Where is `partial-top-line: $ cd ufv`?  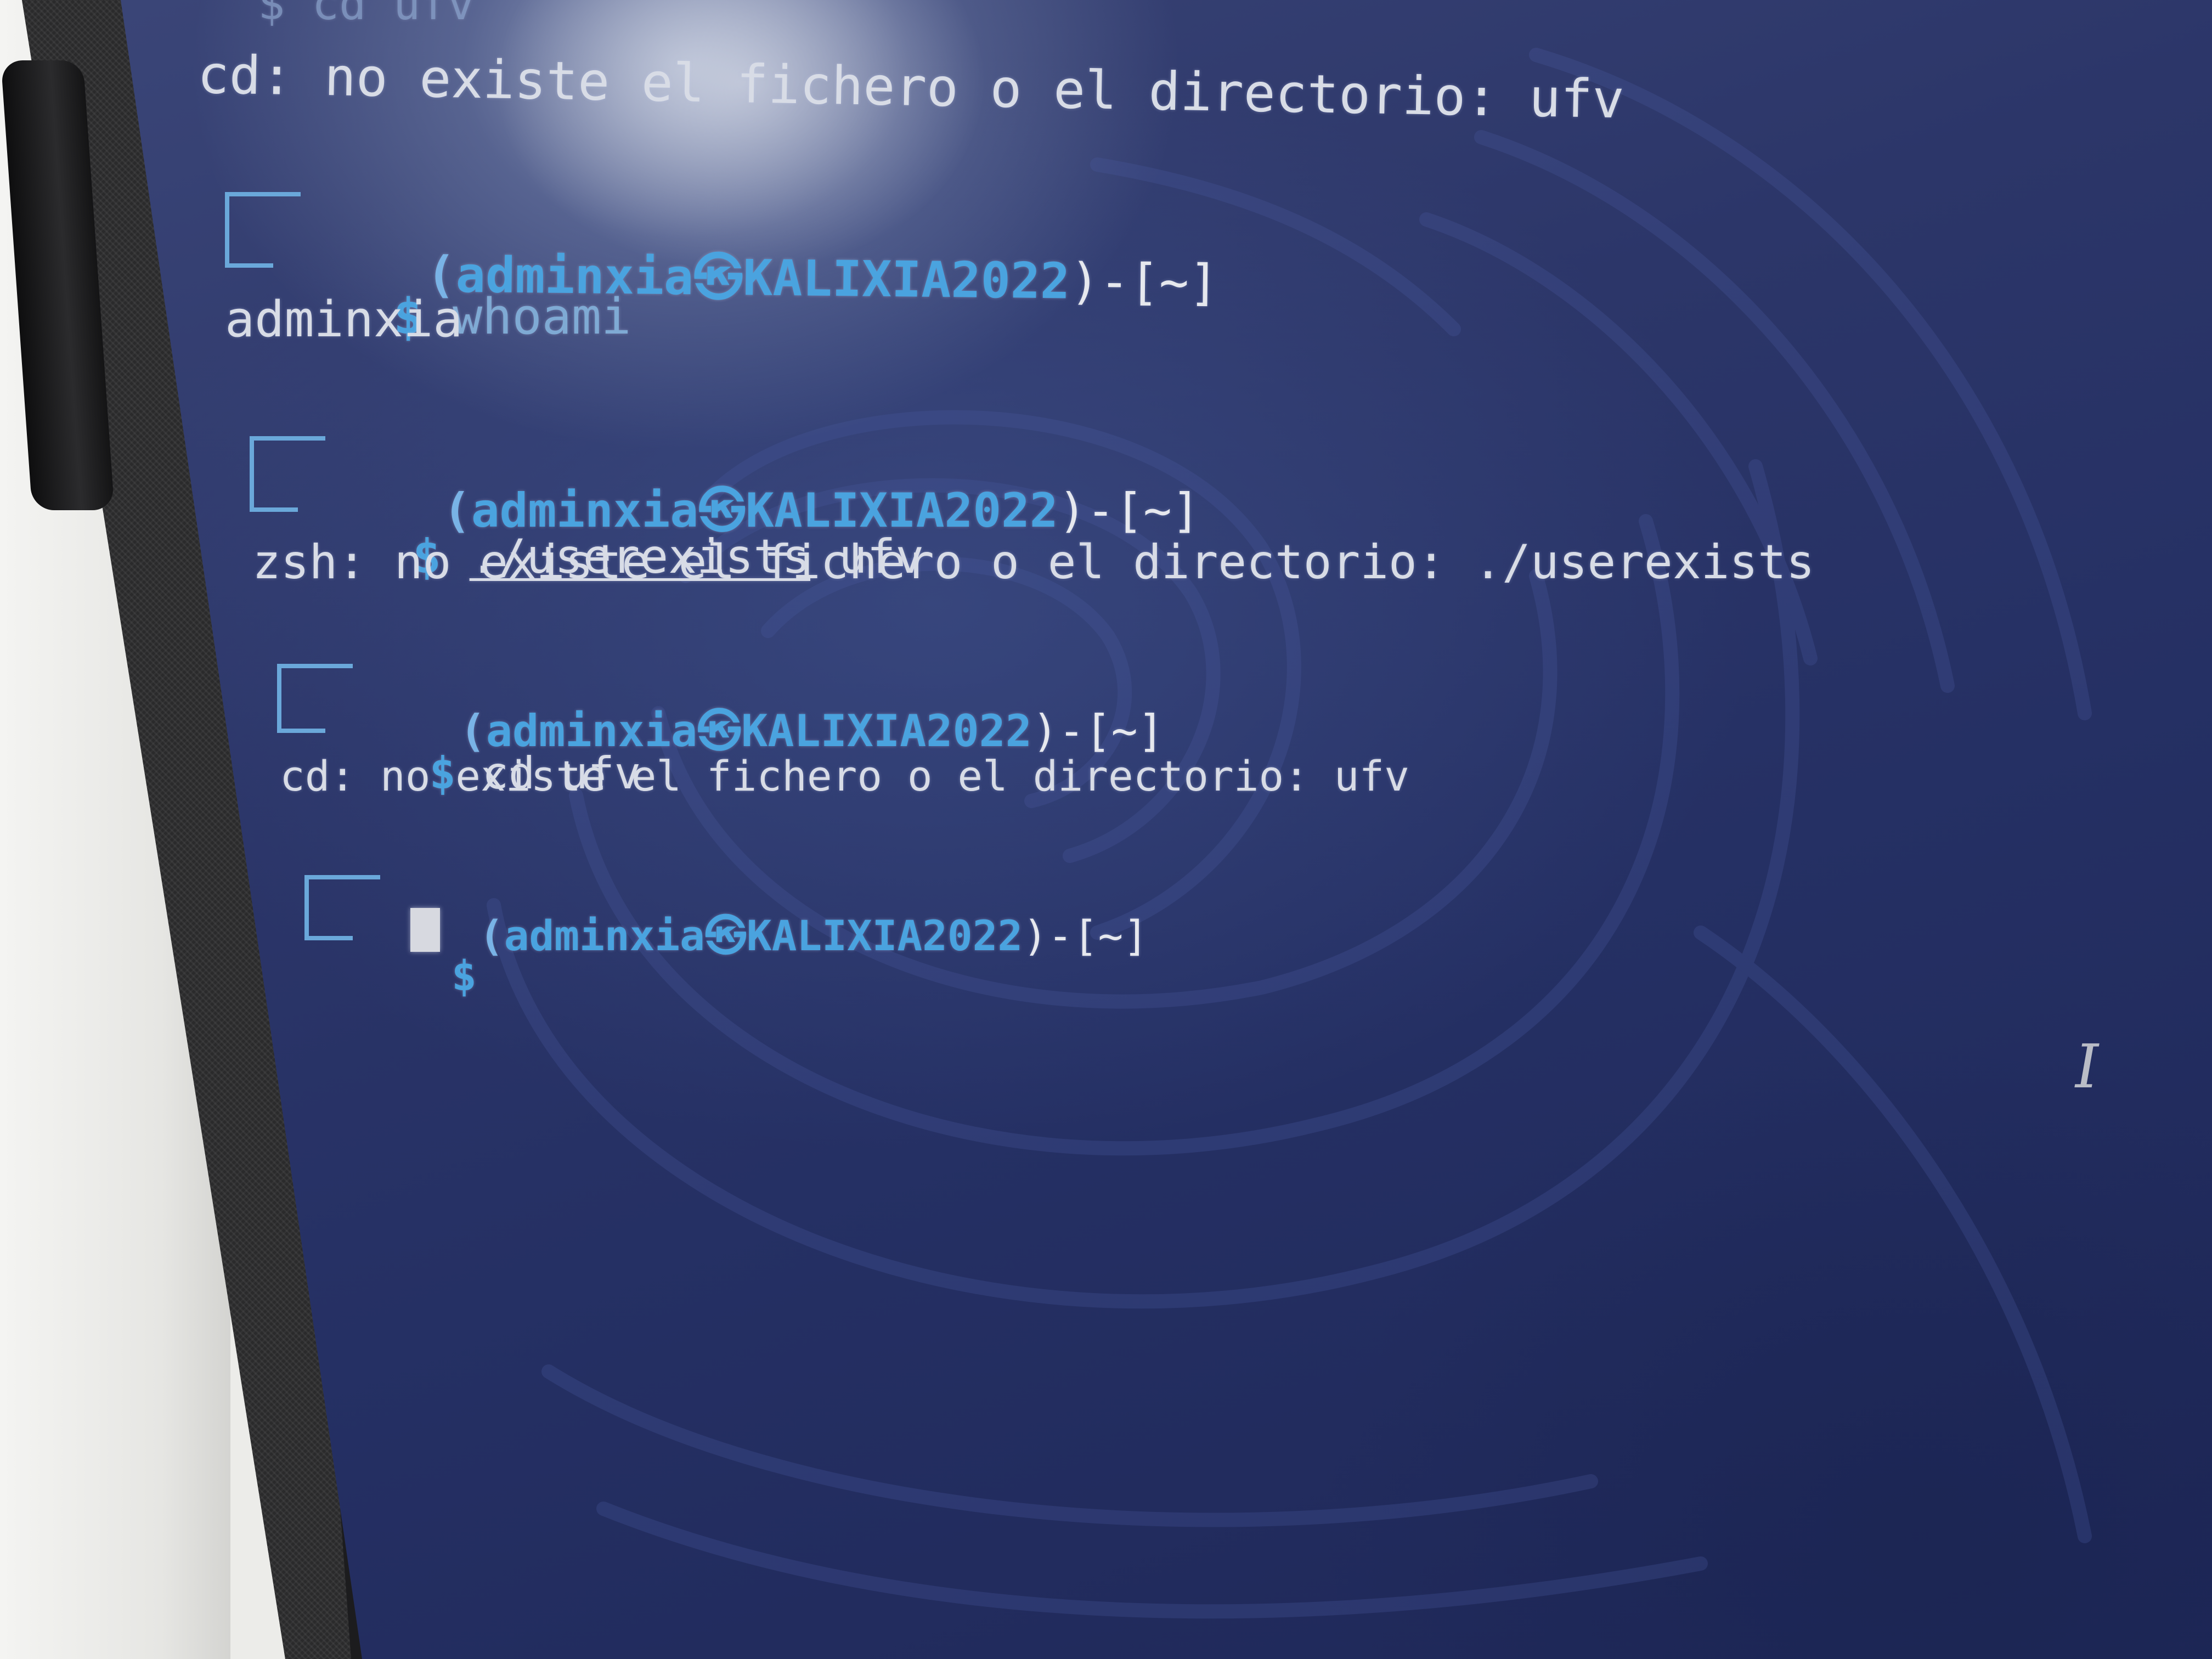 partial-top-line: $ cd ufv is located at coordinates (367, 15).